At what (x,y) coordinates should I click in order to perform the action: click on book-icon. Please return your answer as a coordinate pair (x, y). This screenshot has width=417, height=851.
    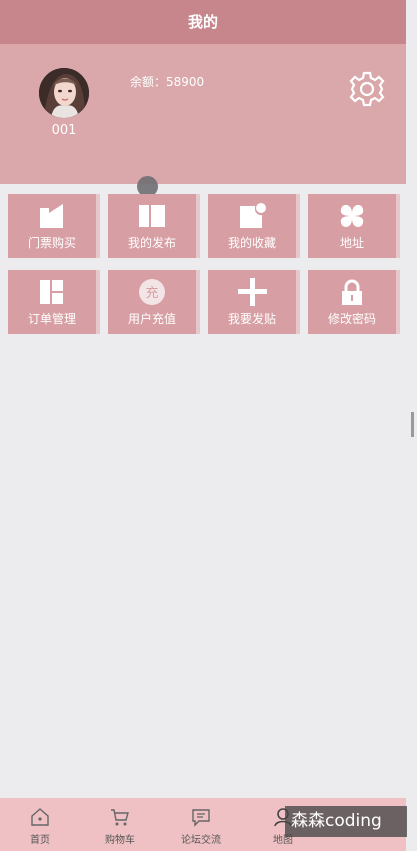
    Looking at the image, I should click on (152, 216).